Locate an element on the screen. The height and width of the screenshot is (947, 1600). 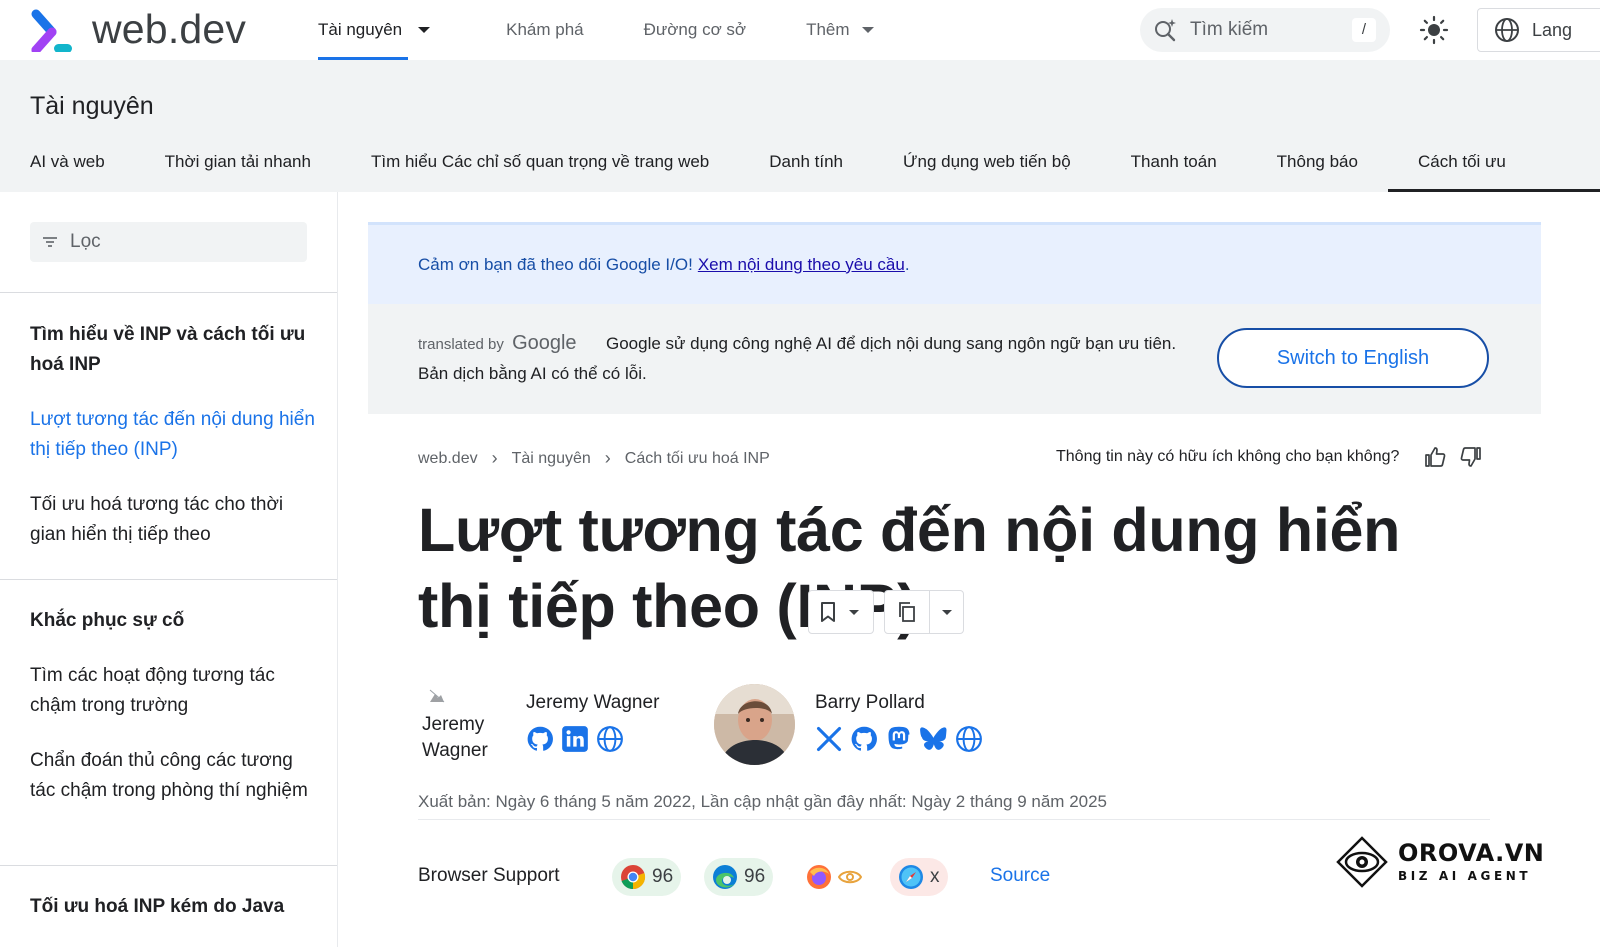
divider is located at coordinates (954, 819).